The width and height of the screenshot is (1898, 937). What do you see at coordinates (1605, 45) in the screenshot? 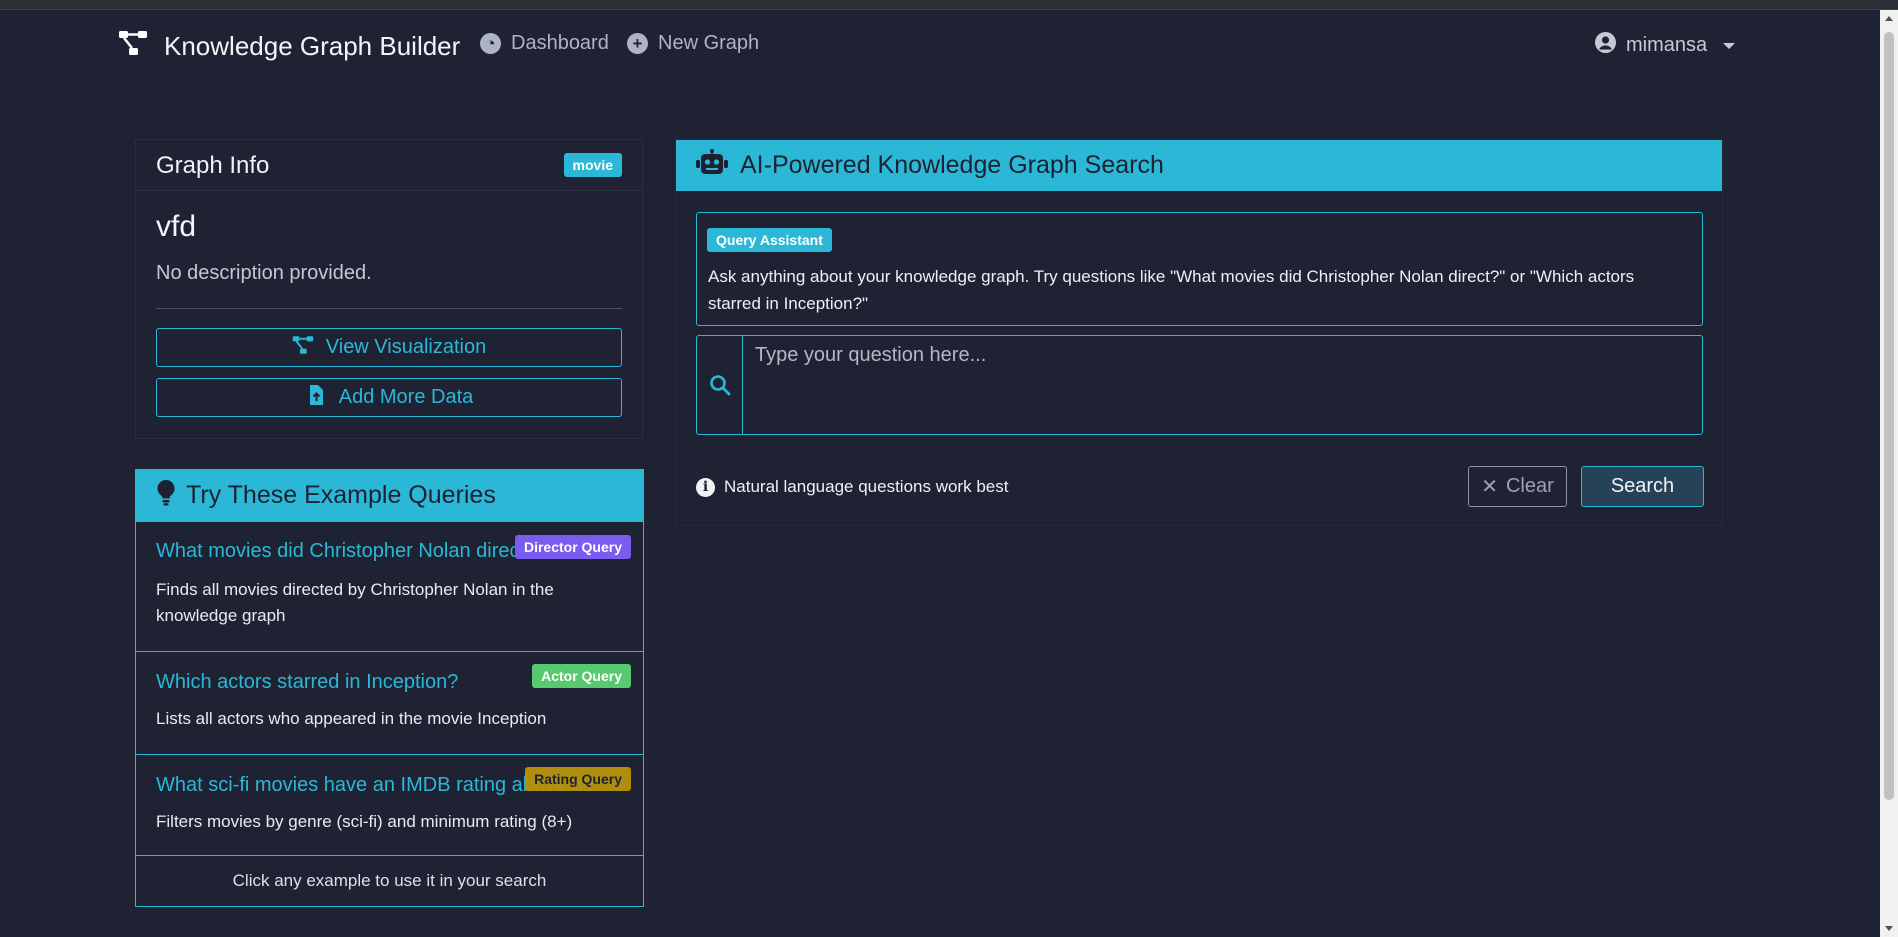
I see `user-avatar-icon` at bounding box center [1605, 45].